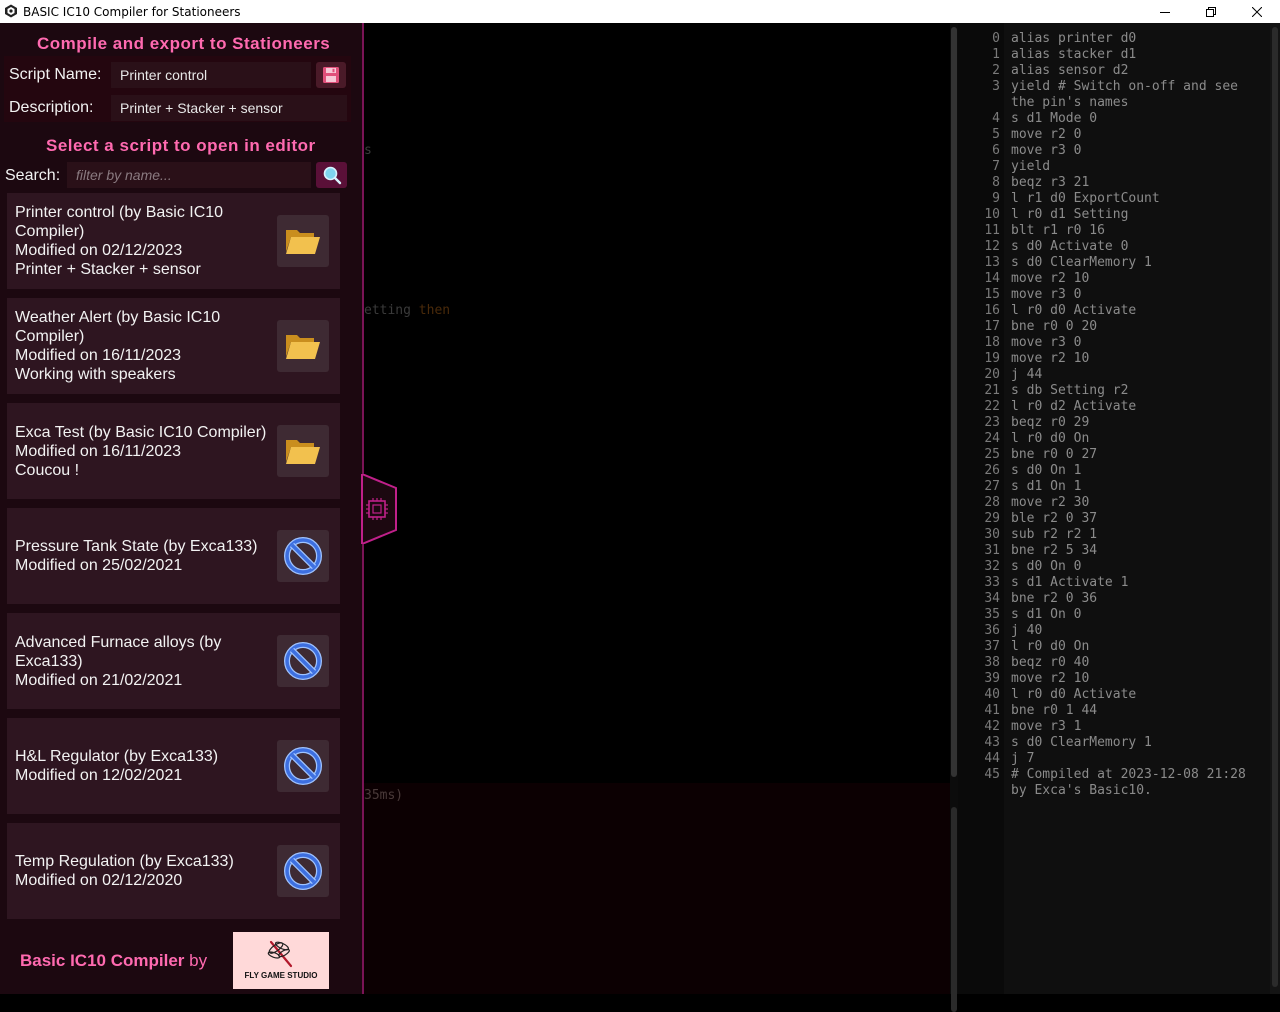 This screenshot has width=1280, height=1012. What do you see at coordinates (1114, 311) in the screenshot?
I see `code-line: 16 l r0 d0 Activate` at bounding box center [1114, 311].